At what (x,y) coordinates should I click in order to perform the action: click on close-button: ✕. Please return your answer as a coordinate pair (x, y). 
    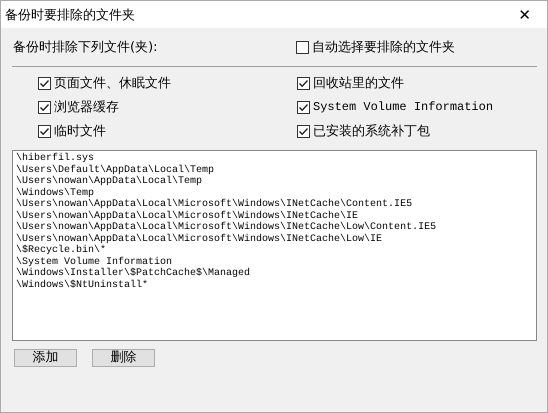
    Looking at the image, I should click on (524, 15).